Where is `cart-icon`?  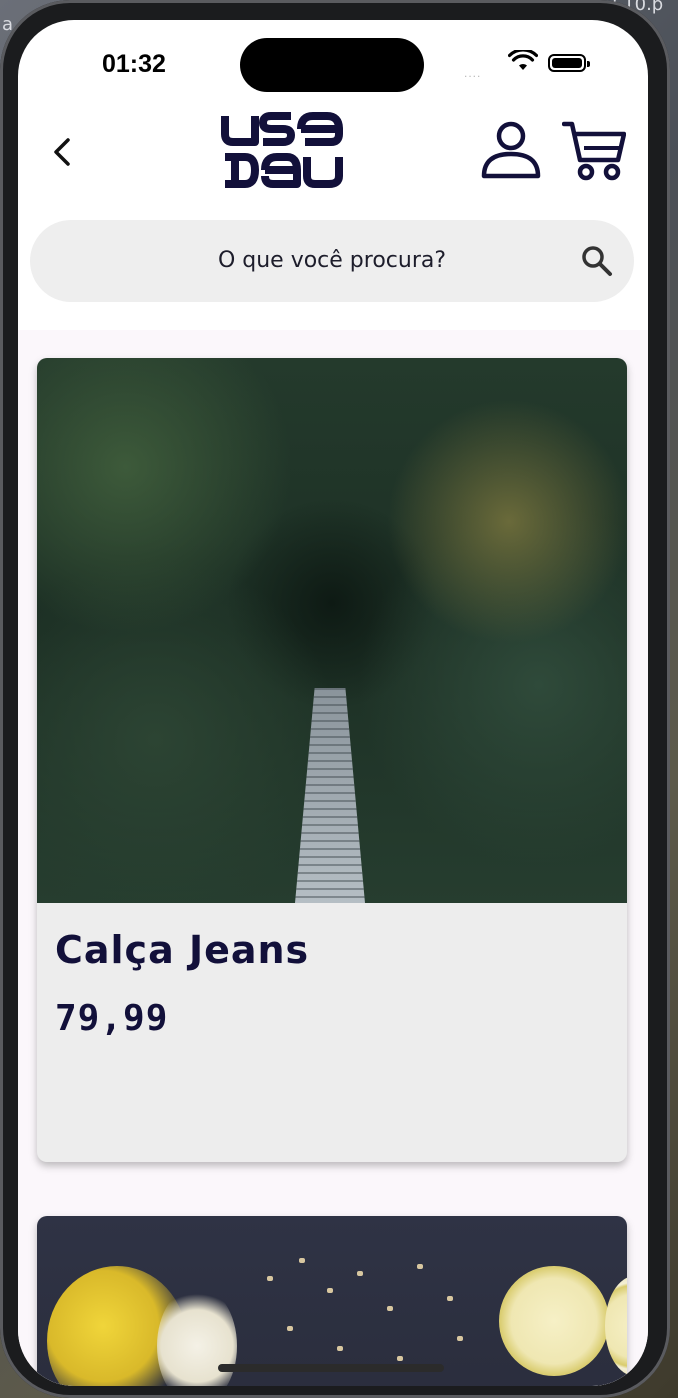
cart-icon is located at coordinates (594, 151).